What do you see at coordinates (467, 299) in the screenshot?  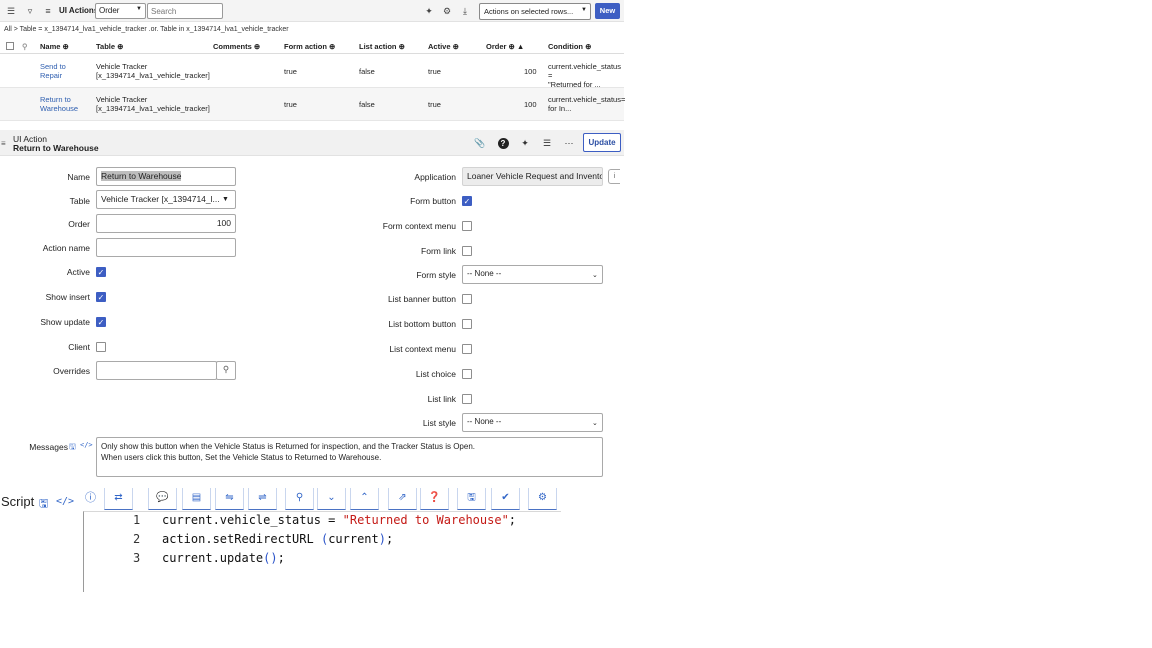 I see `list-banner-button-checkbox` at bounding box center [467, 299].